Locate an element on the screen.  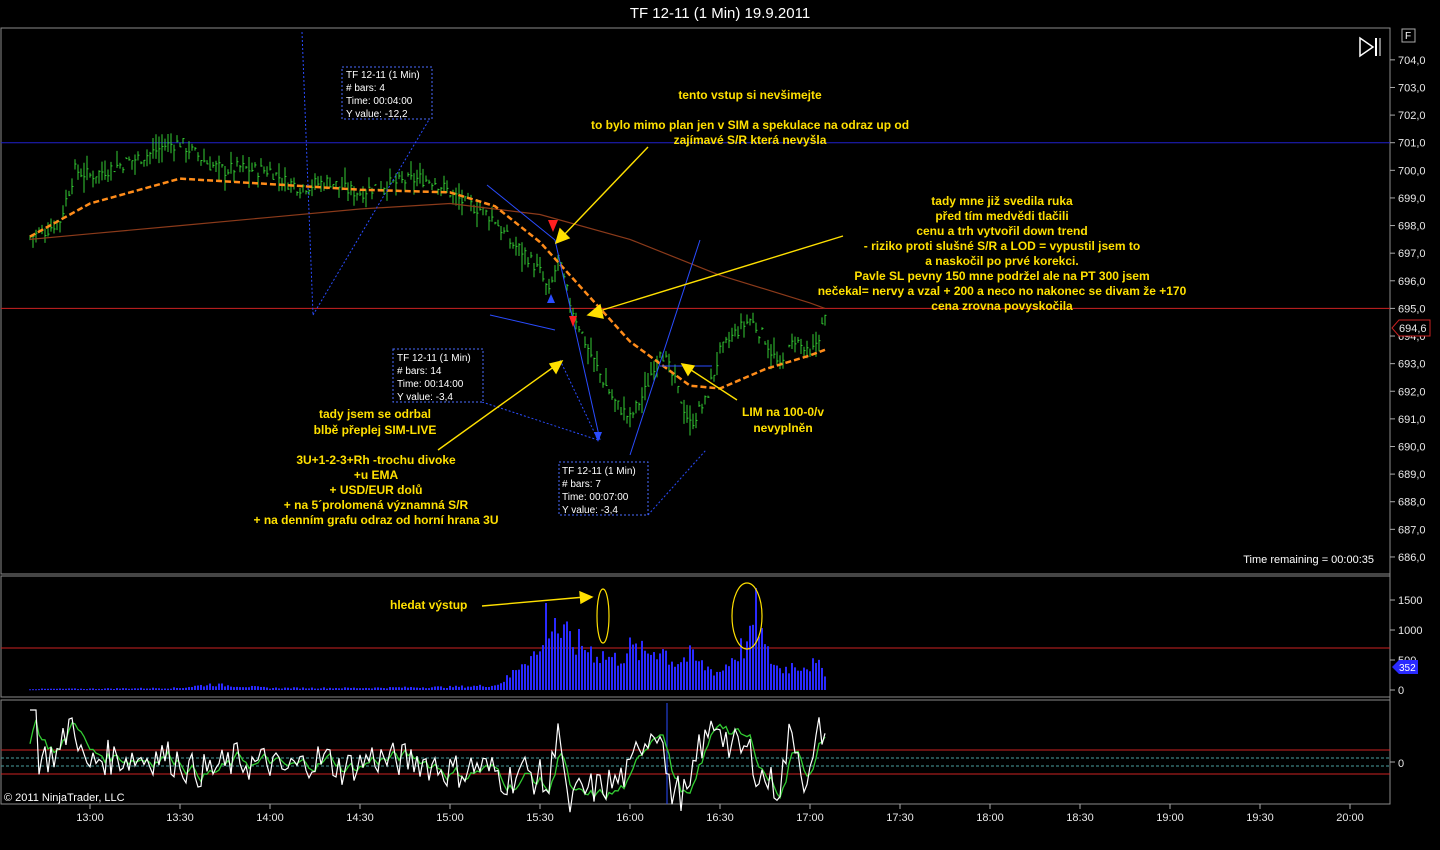
time-tick-label: 14:00 is located at coordinates (270, 818).